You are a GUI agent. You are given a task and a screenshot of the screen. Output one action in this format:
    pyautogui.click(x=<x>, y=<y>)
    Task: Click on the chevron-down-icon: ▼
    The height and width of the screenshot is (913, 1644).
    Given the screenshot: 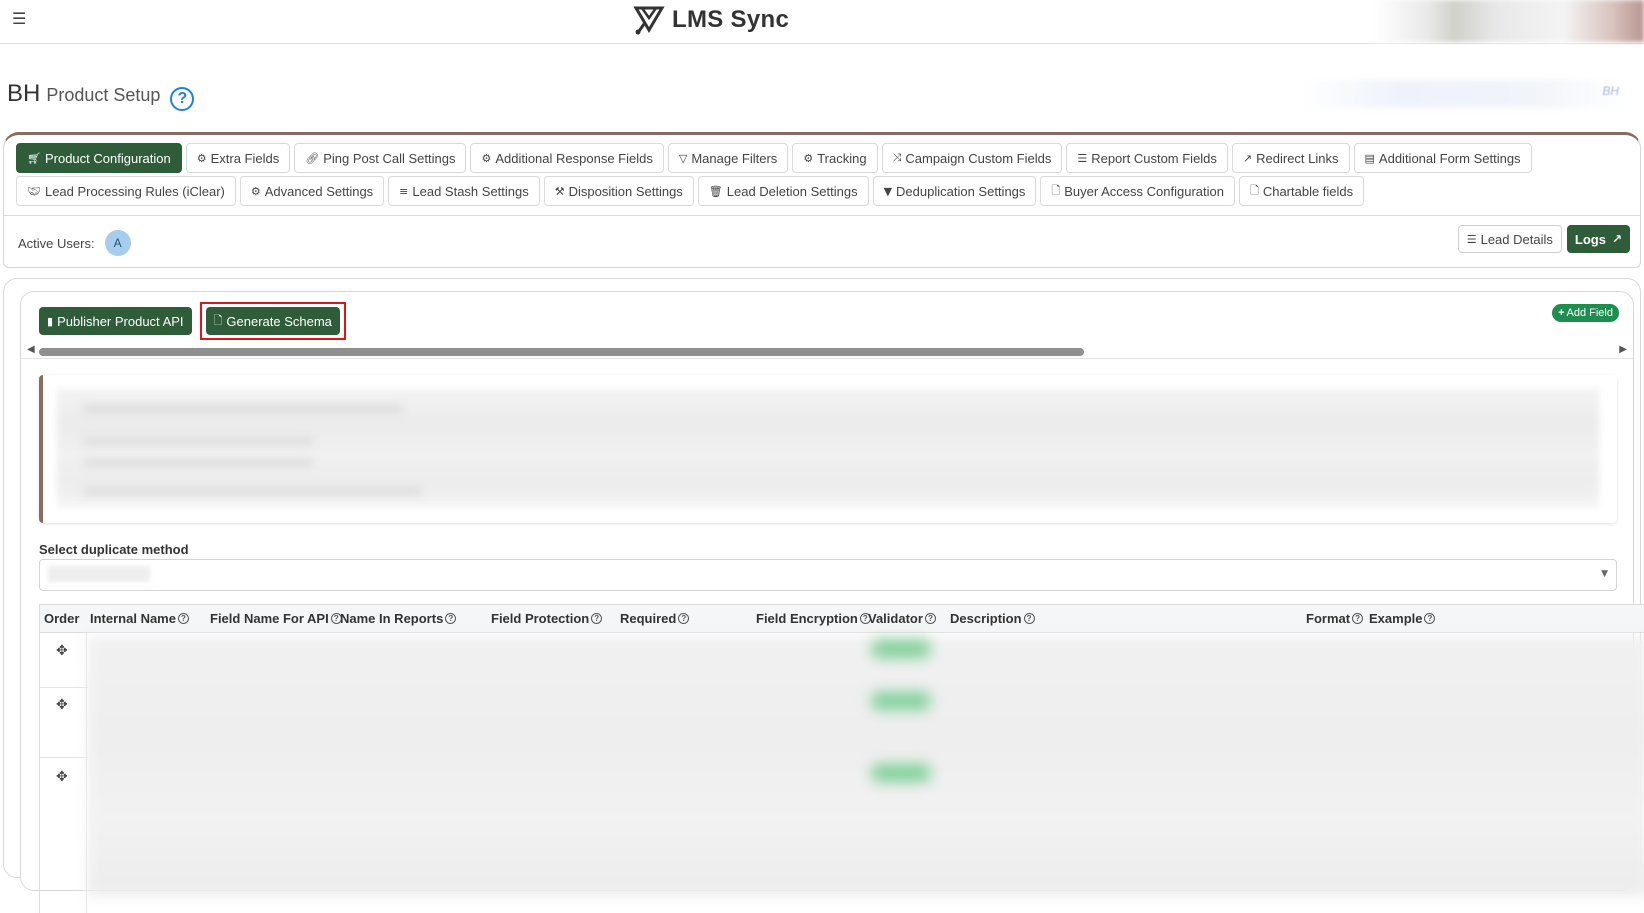 What is the action you would take?
    pyautogui.click(x=1604, y=574)
    